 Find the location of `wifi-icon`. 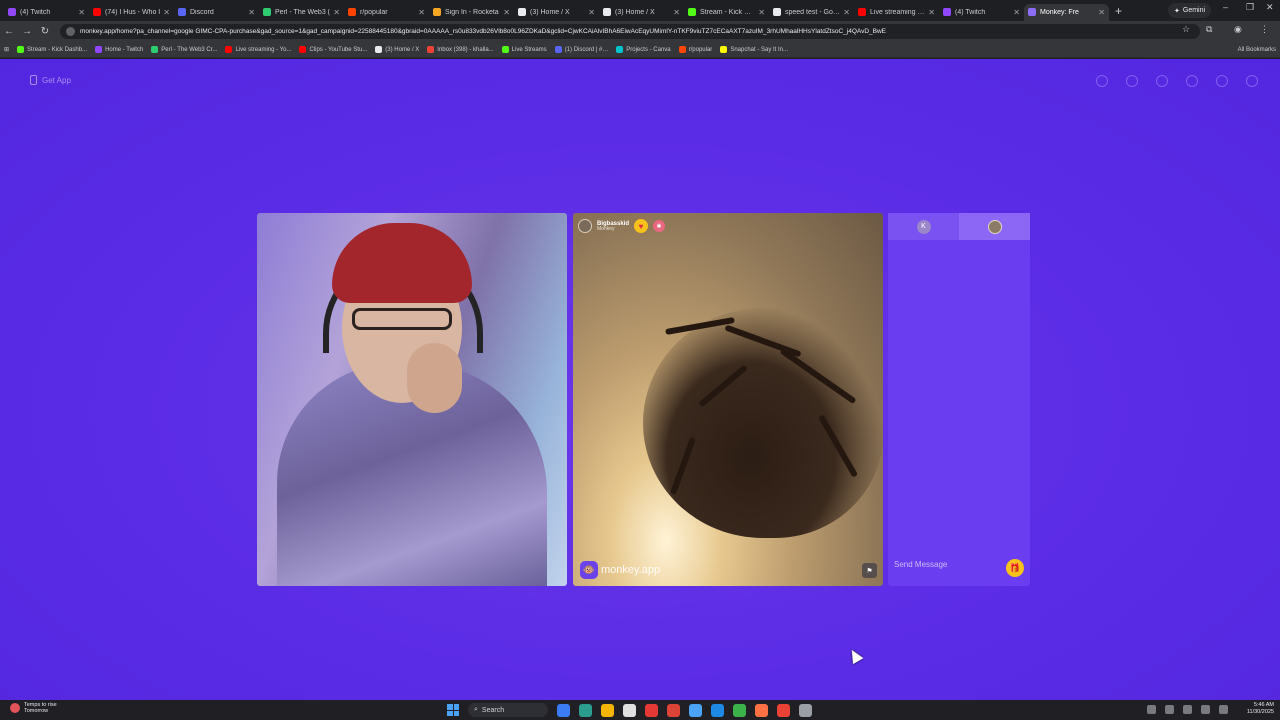

wifi-icon is located at coordinates (1205, 709).